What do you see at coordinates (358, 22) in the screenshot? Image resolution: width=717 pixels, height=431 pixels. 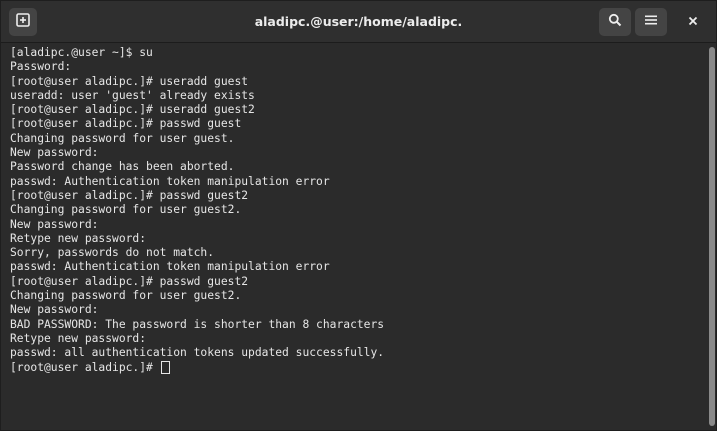 I see `titlebar: aladipc.@user:/home/aladipc.` at bounding box center [358, 22].